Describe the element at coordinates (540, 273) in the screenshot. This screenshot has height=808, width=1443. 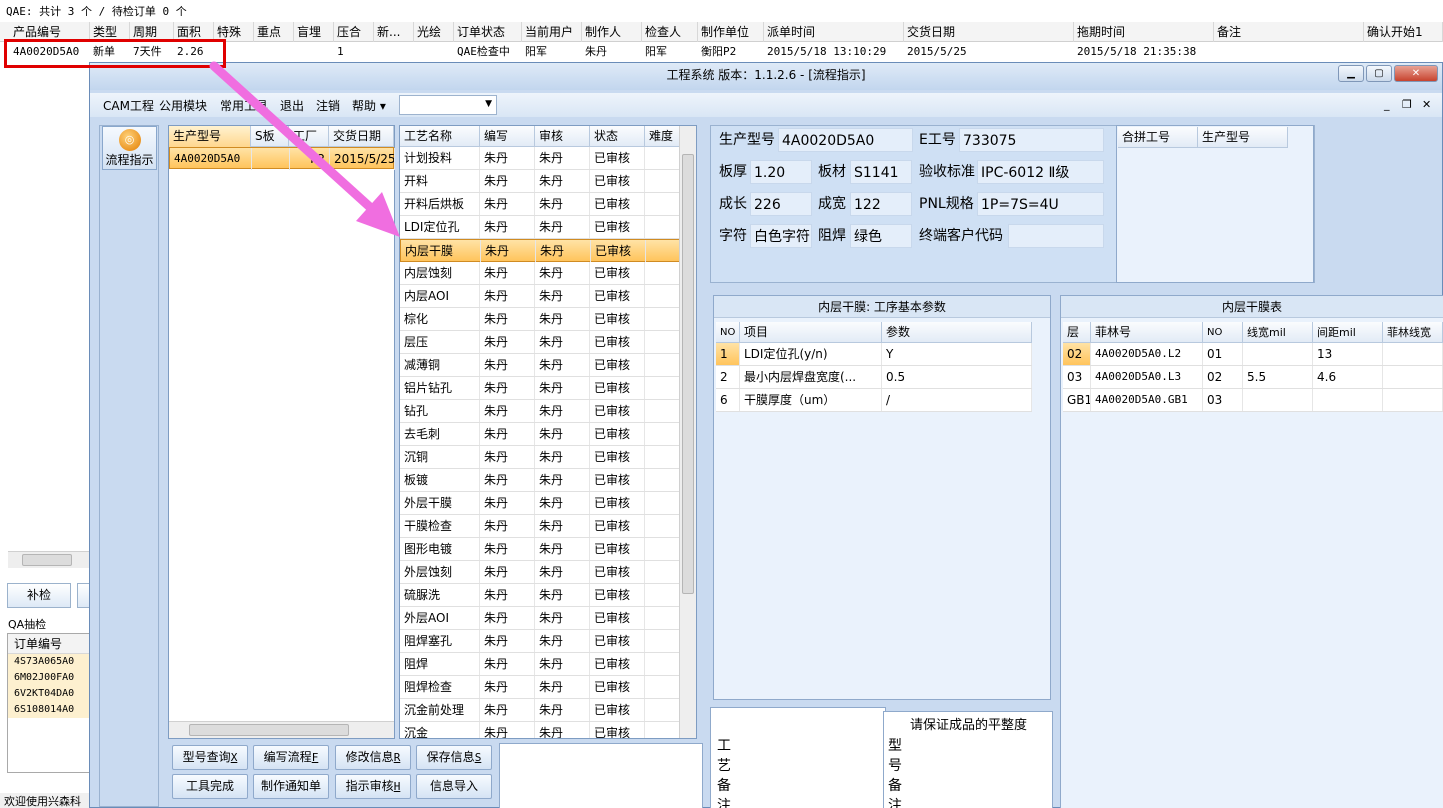
I see `table-row: 内层蚀刻 朱丹 朱丹 已审核` at that location.